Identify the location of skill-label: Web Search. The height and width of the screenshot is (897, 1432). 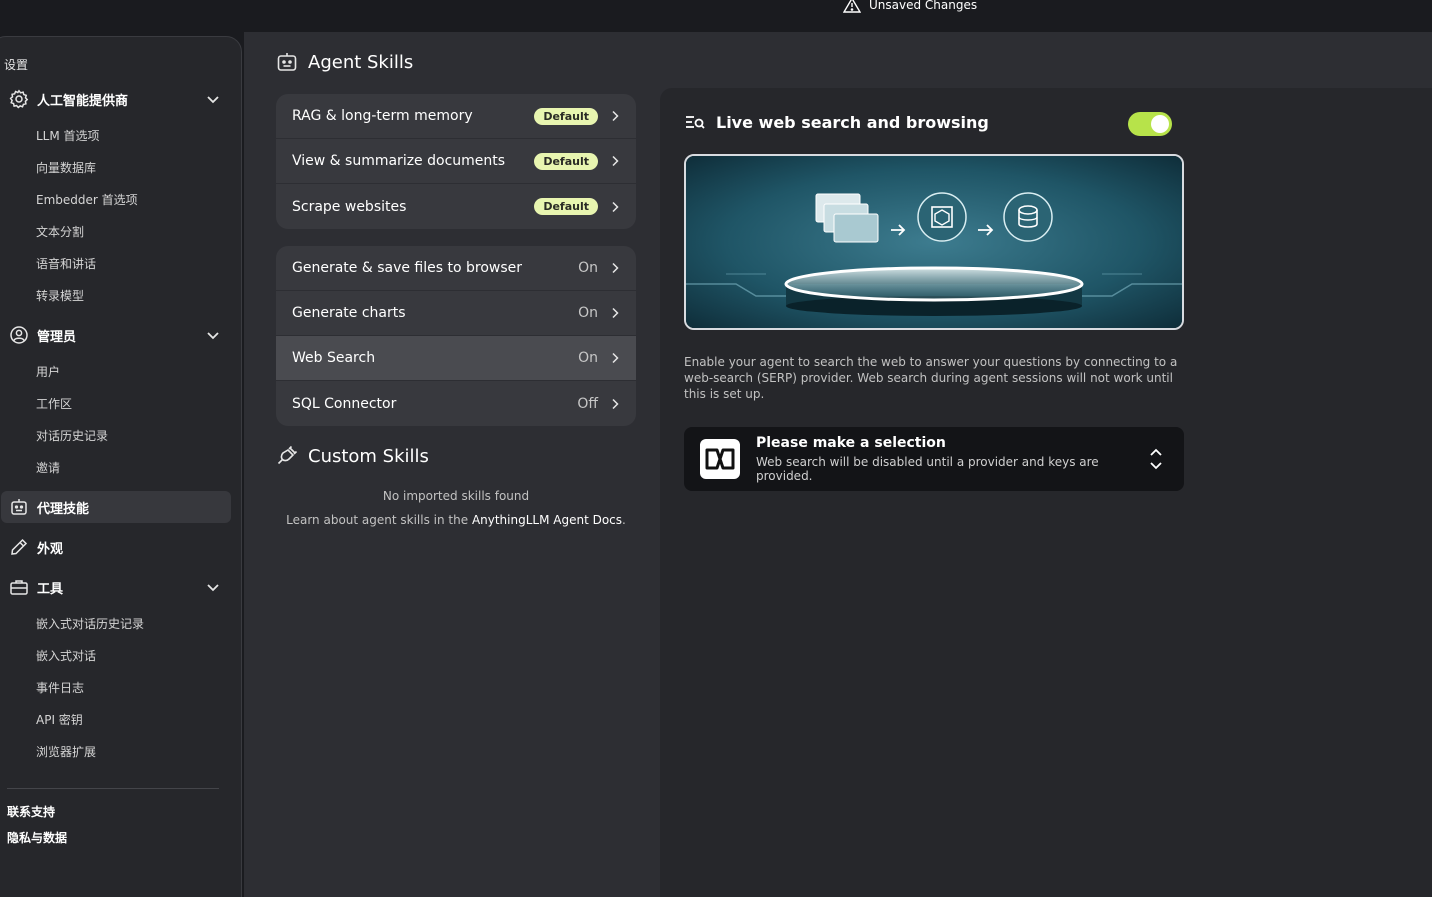
(334, 358).